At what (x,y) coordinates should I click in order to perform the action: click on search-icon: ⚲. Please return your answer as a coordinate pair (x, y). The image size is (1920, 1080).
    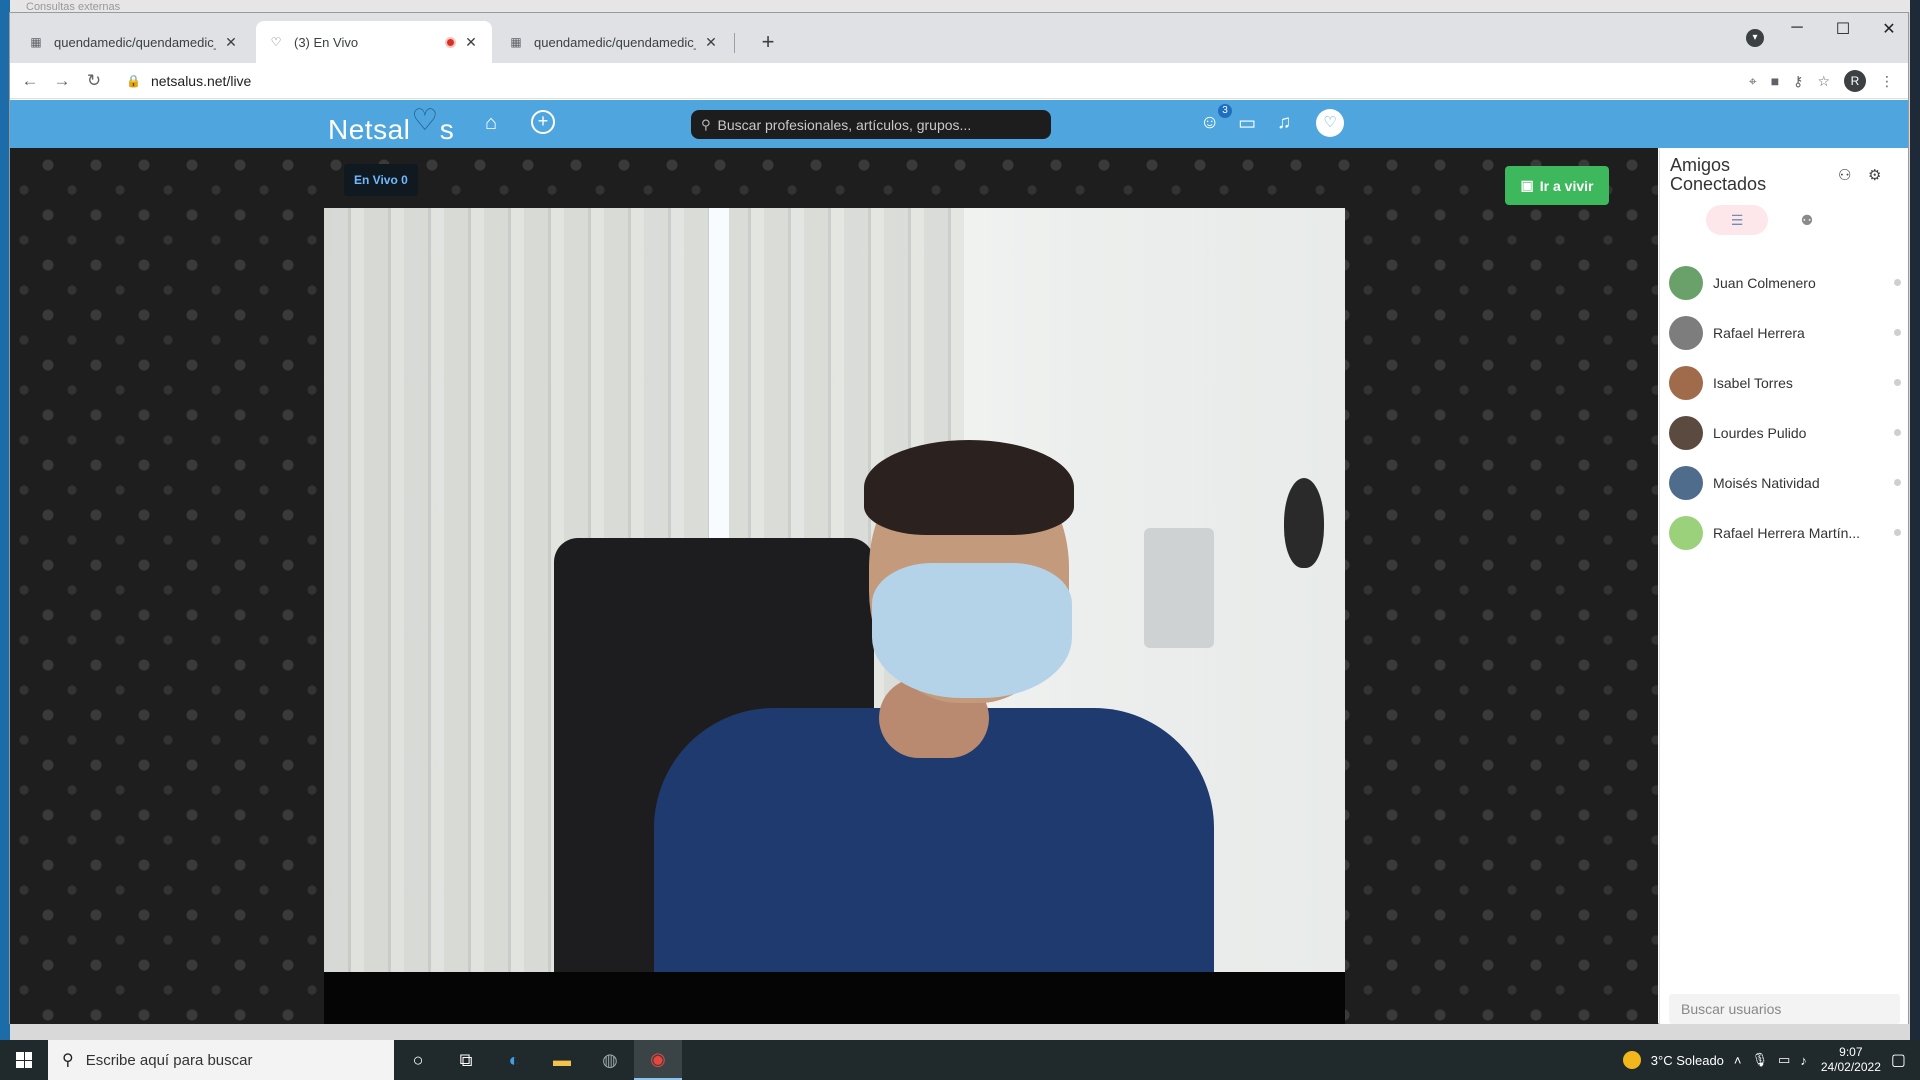
    Looking at the image, I should click on (706, 124).